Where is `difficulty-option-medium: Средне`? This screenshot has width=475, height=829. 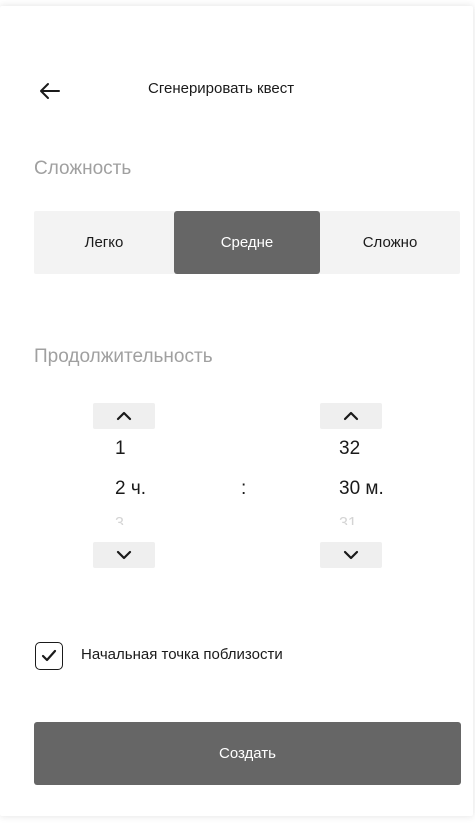 difficulty-option-medium: Средне is located at coordinates (247, 242).